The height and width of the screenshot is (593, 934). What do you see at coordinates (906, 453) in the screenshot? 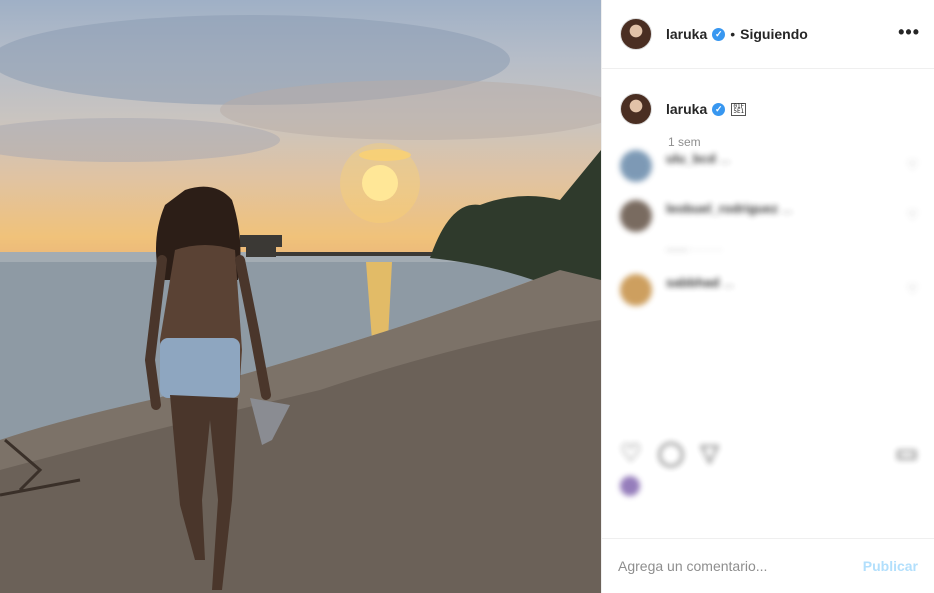
I see `save-icon: ▭` at bounding box center [906, 453].